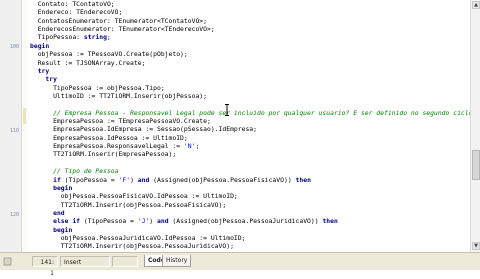 This screenshot has width=480, height=279. What do you see at coordinates (222, 179) in the screenshot?
I see `code-token: (Assigned(objPessoa.PessoaFisicaVO))` at bounding box center [222, 179].